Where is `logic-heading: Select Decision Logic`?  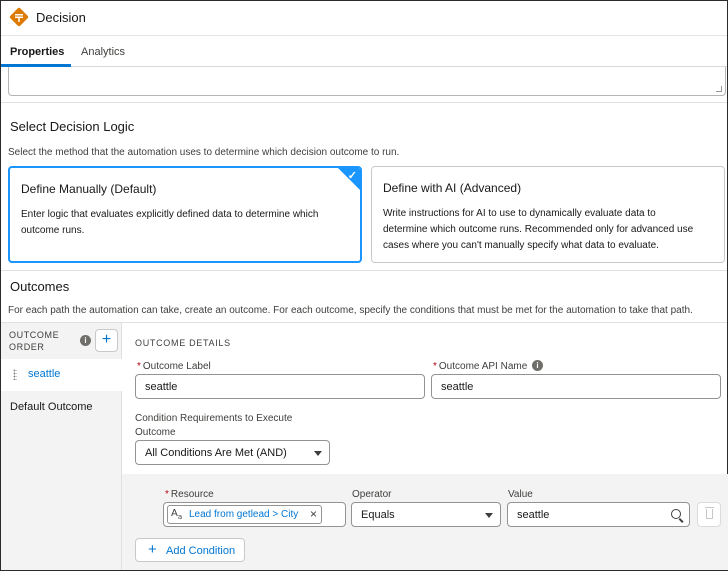 logic-heading: Select Decision Logic is located at coordinates (72, 126).